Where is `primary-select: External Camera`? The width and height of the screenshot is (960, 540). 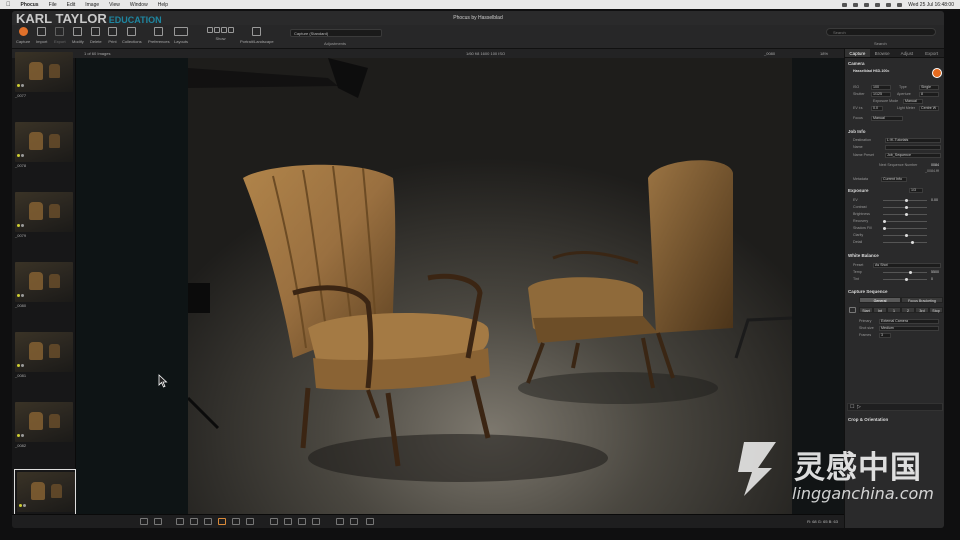 primary-select: External Camera is located at coordinates (909, 321).